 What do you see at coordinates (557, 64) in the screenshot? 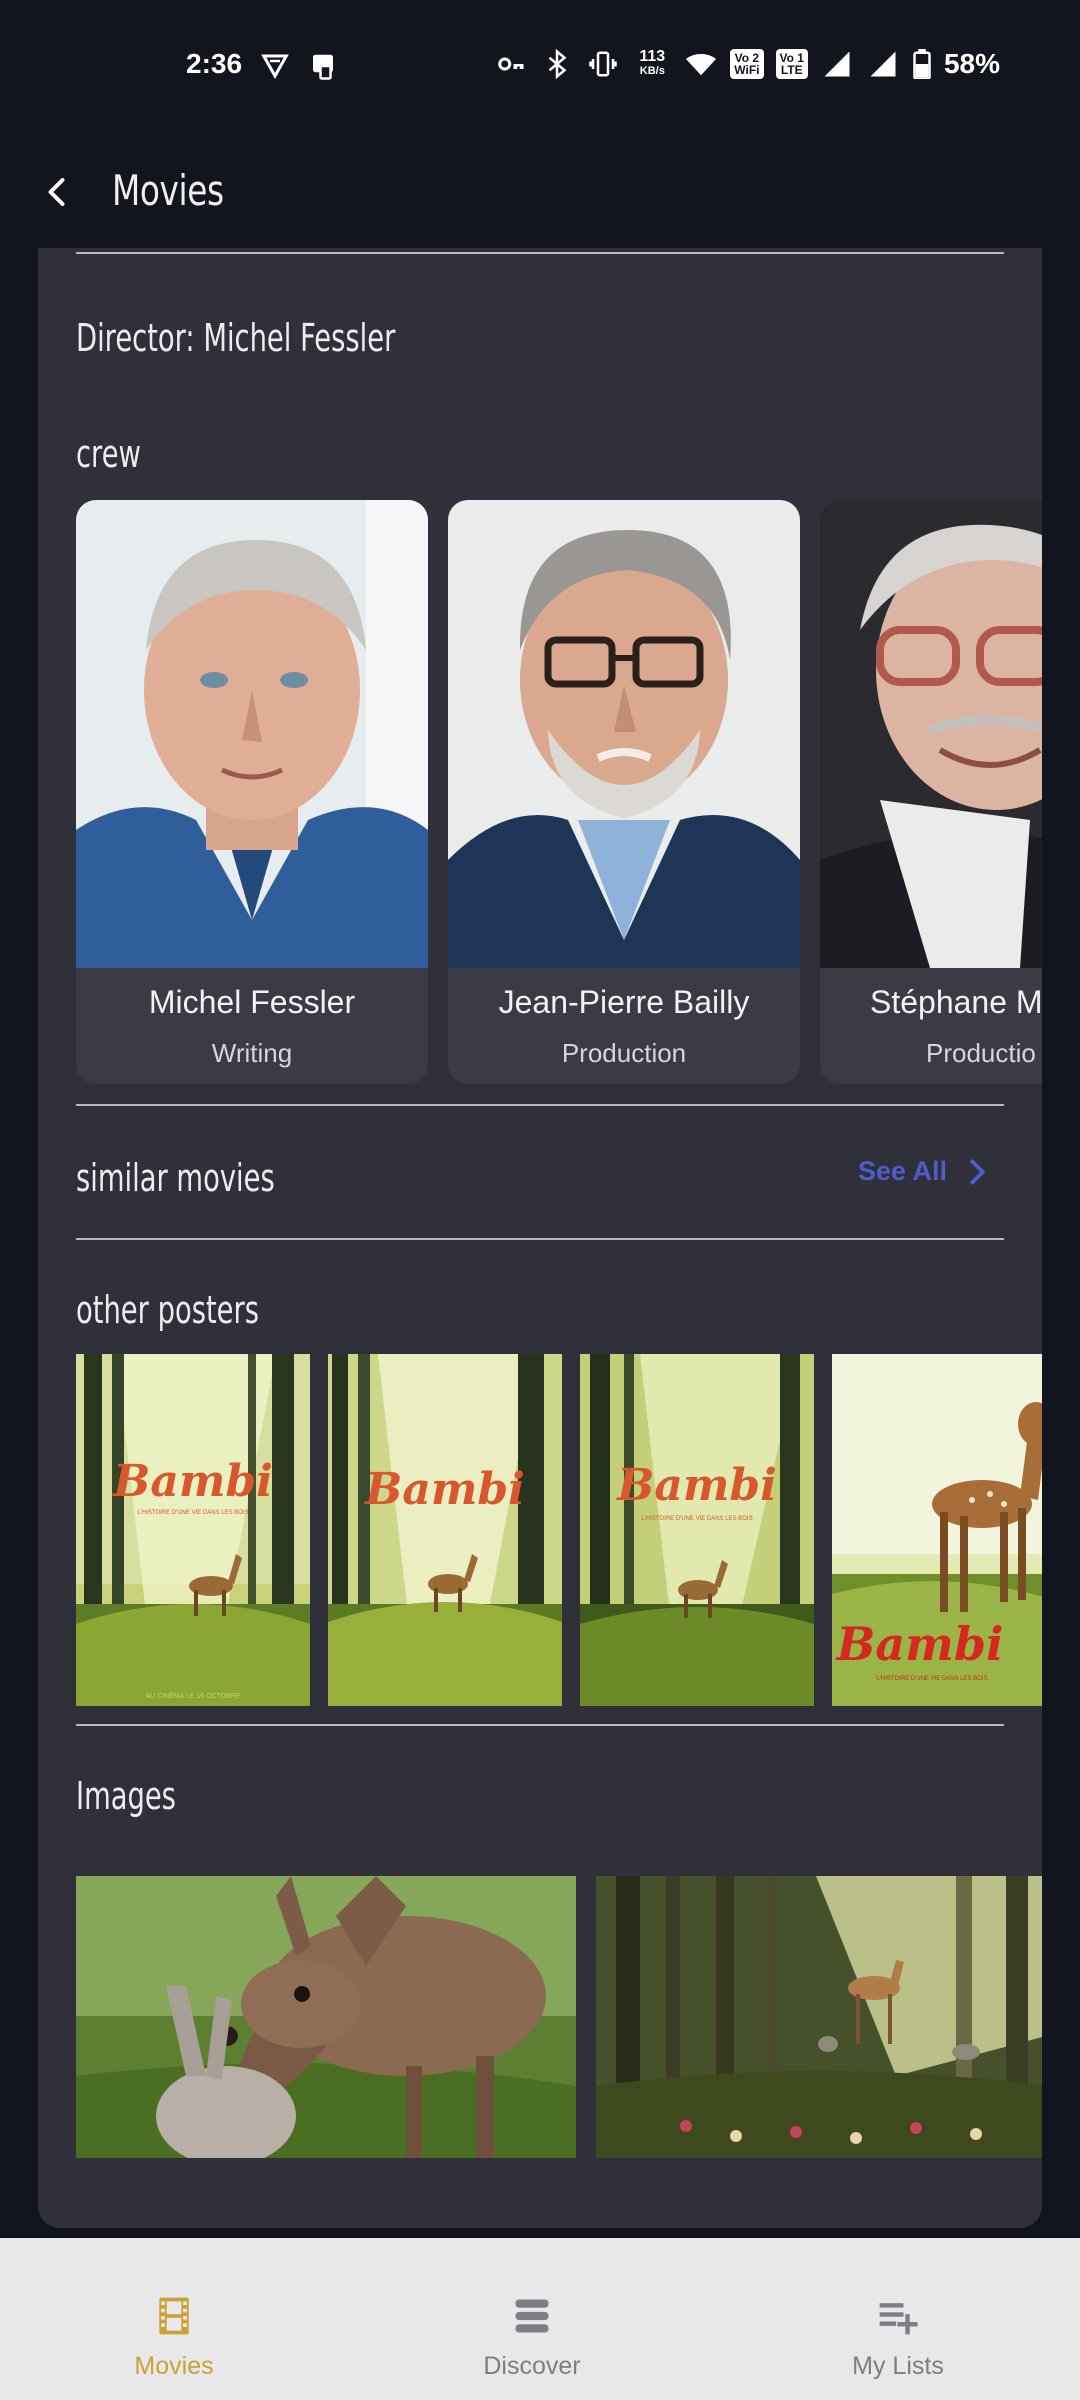
I see `bluetooth-icon` at bounding box center [557, 64].